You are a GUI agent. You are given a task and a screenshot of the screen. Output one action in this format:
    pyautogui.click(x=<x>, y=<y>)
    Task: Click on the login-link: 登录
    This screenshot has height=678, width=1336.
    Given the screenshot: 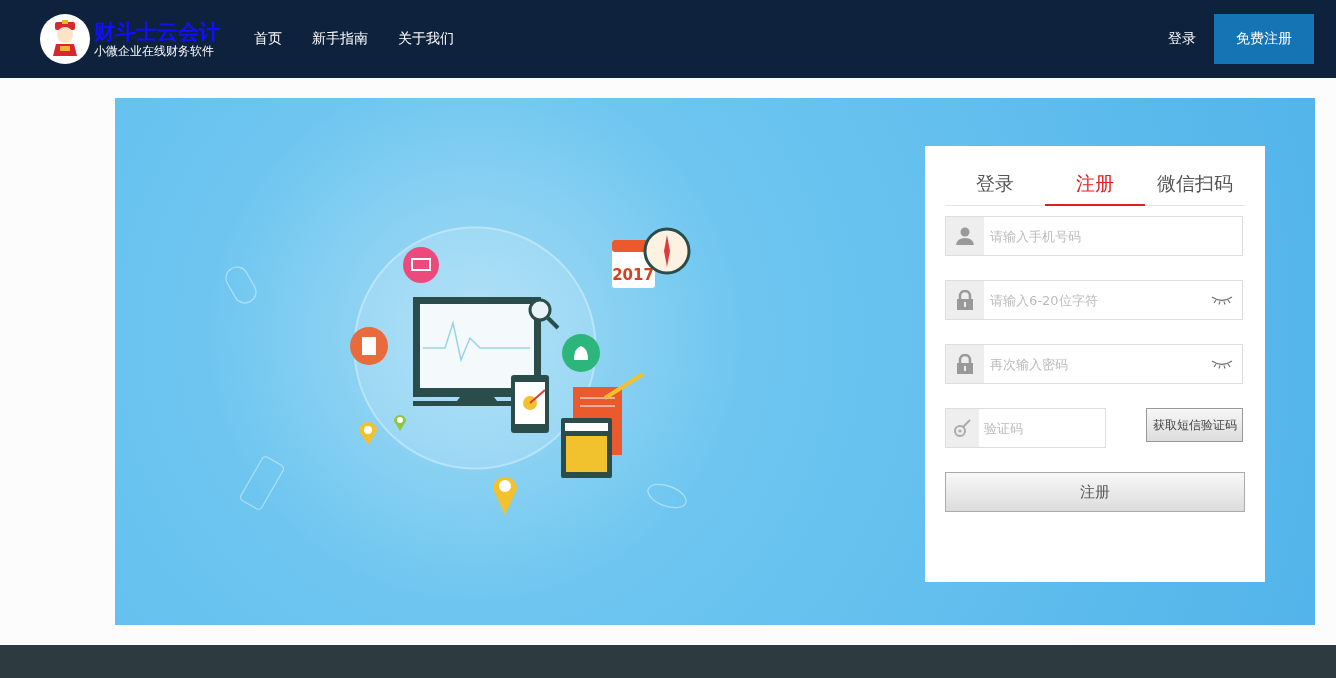 What is the action you would take?
    pyautogui.click(x=1182, y=39)
    